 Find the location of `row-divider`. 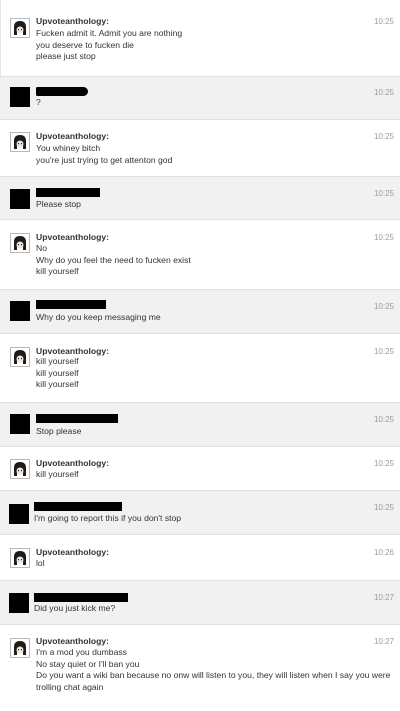

row-divider is located at coordinates (0, 38).